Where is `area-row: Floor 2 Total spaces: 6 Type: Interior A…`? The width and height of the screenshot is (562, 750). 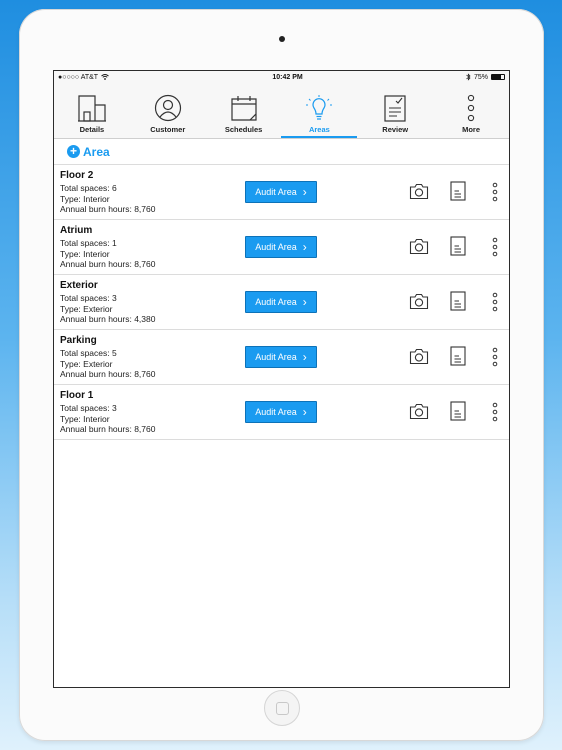 area-row: Floor 2 Total spaces: 6 Type: Interior A… is located at coordinates (281, 192).